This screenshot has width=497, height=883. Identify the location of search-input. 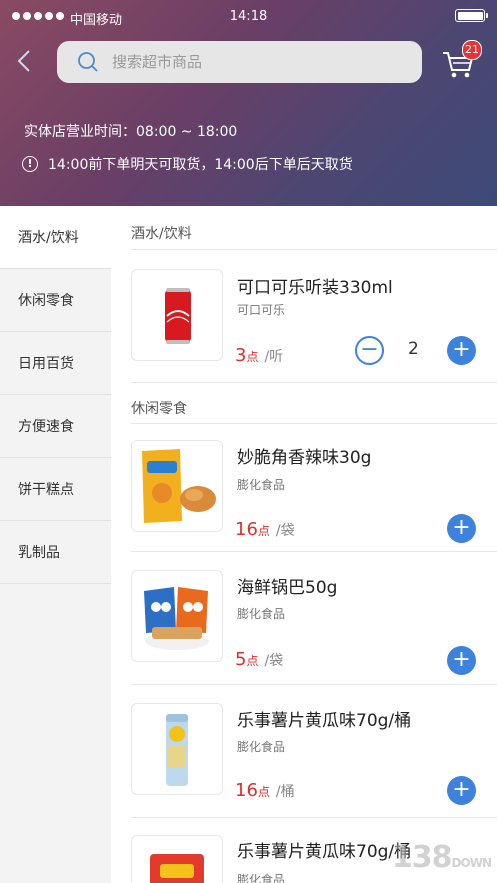
(257, 62).